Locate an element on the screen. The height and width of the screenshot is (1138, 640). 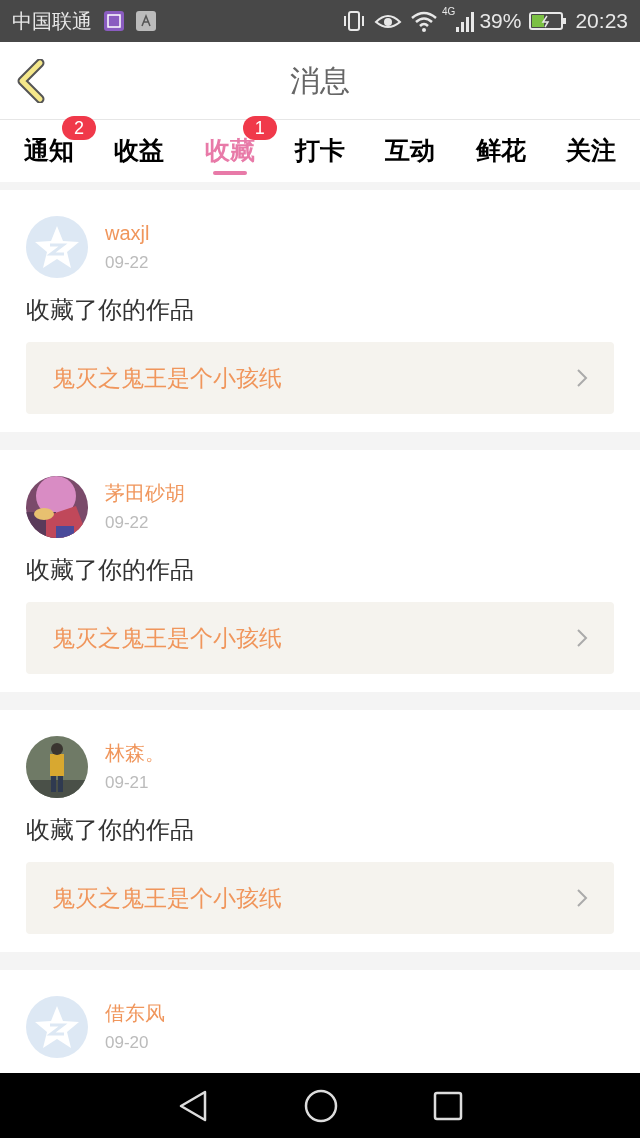
user-name: 借东风 is located at coordinates (135, 1014).